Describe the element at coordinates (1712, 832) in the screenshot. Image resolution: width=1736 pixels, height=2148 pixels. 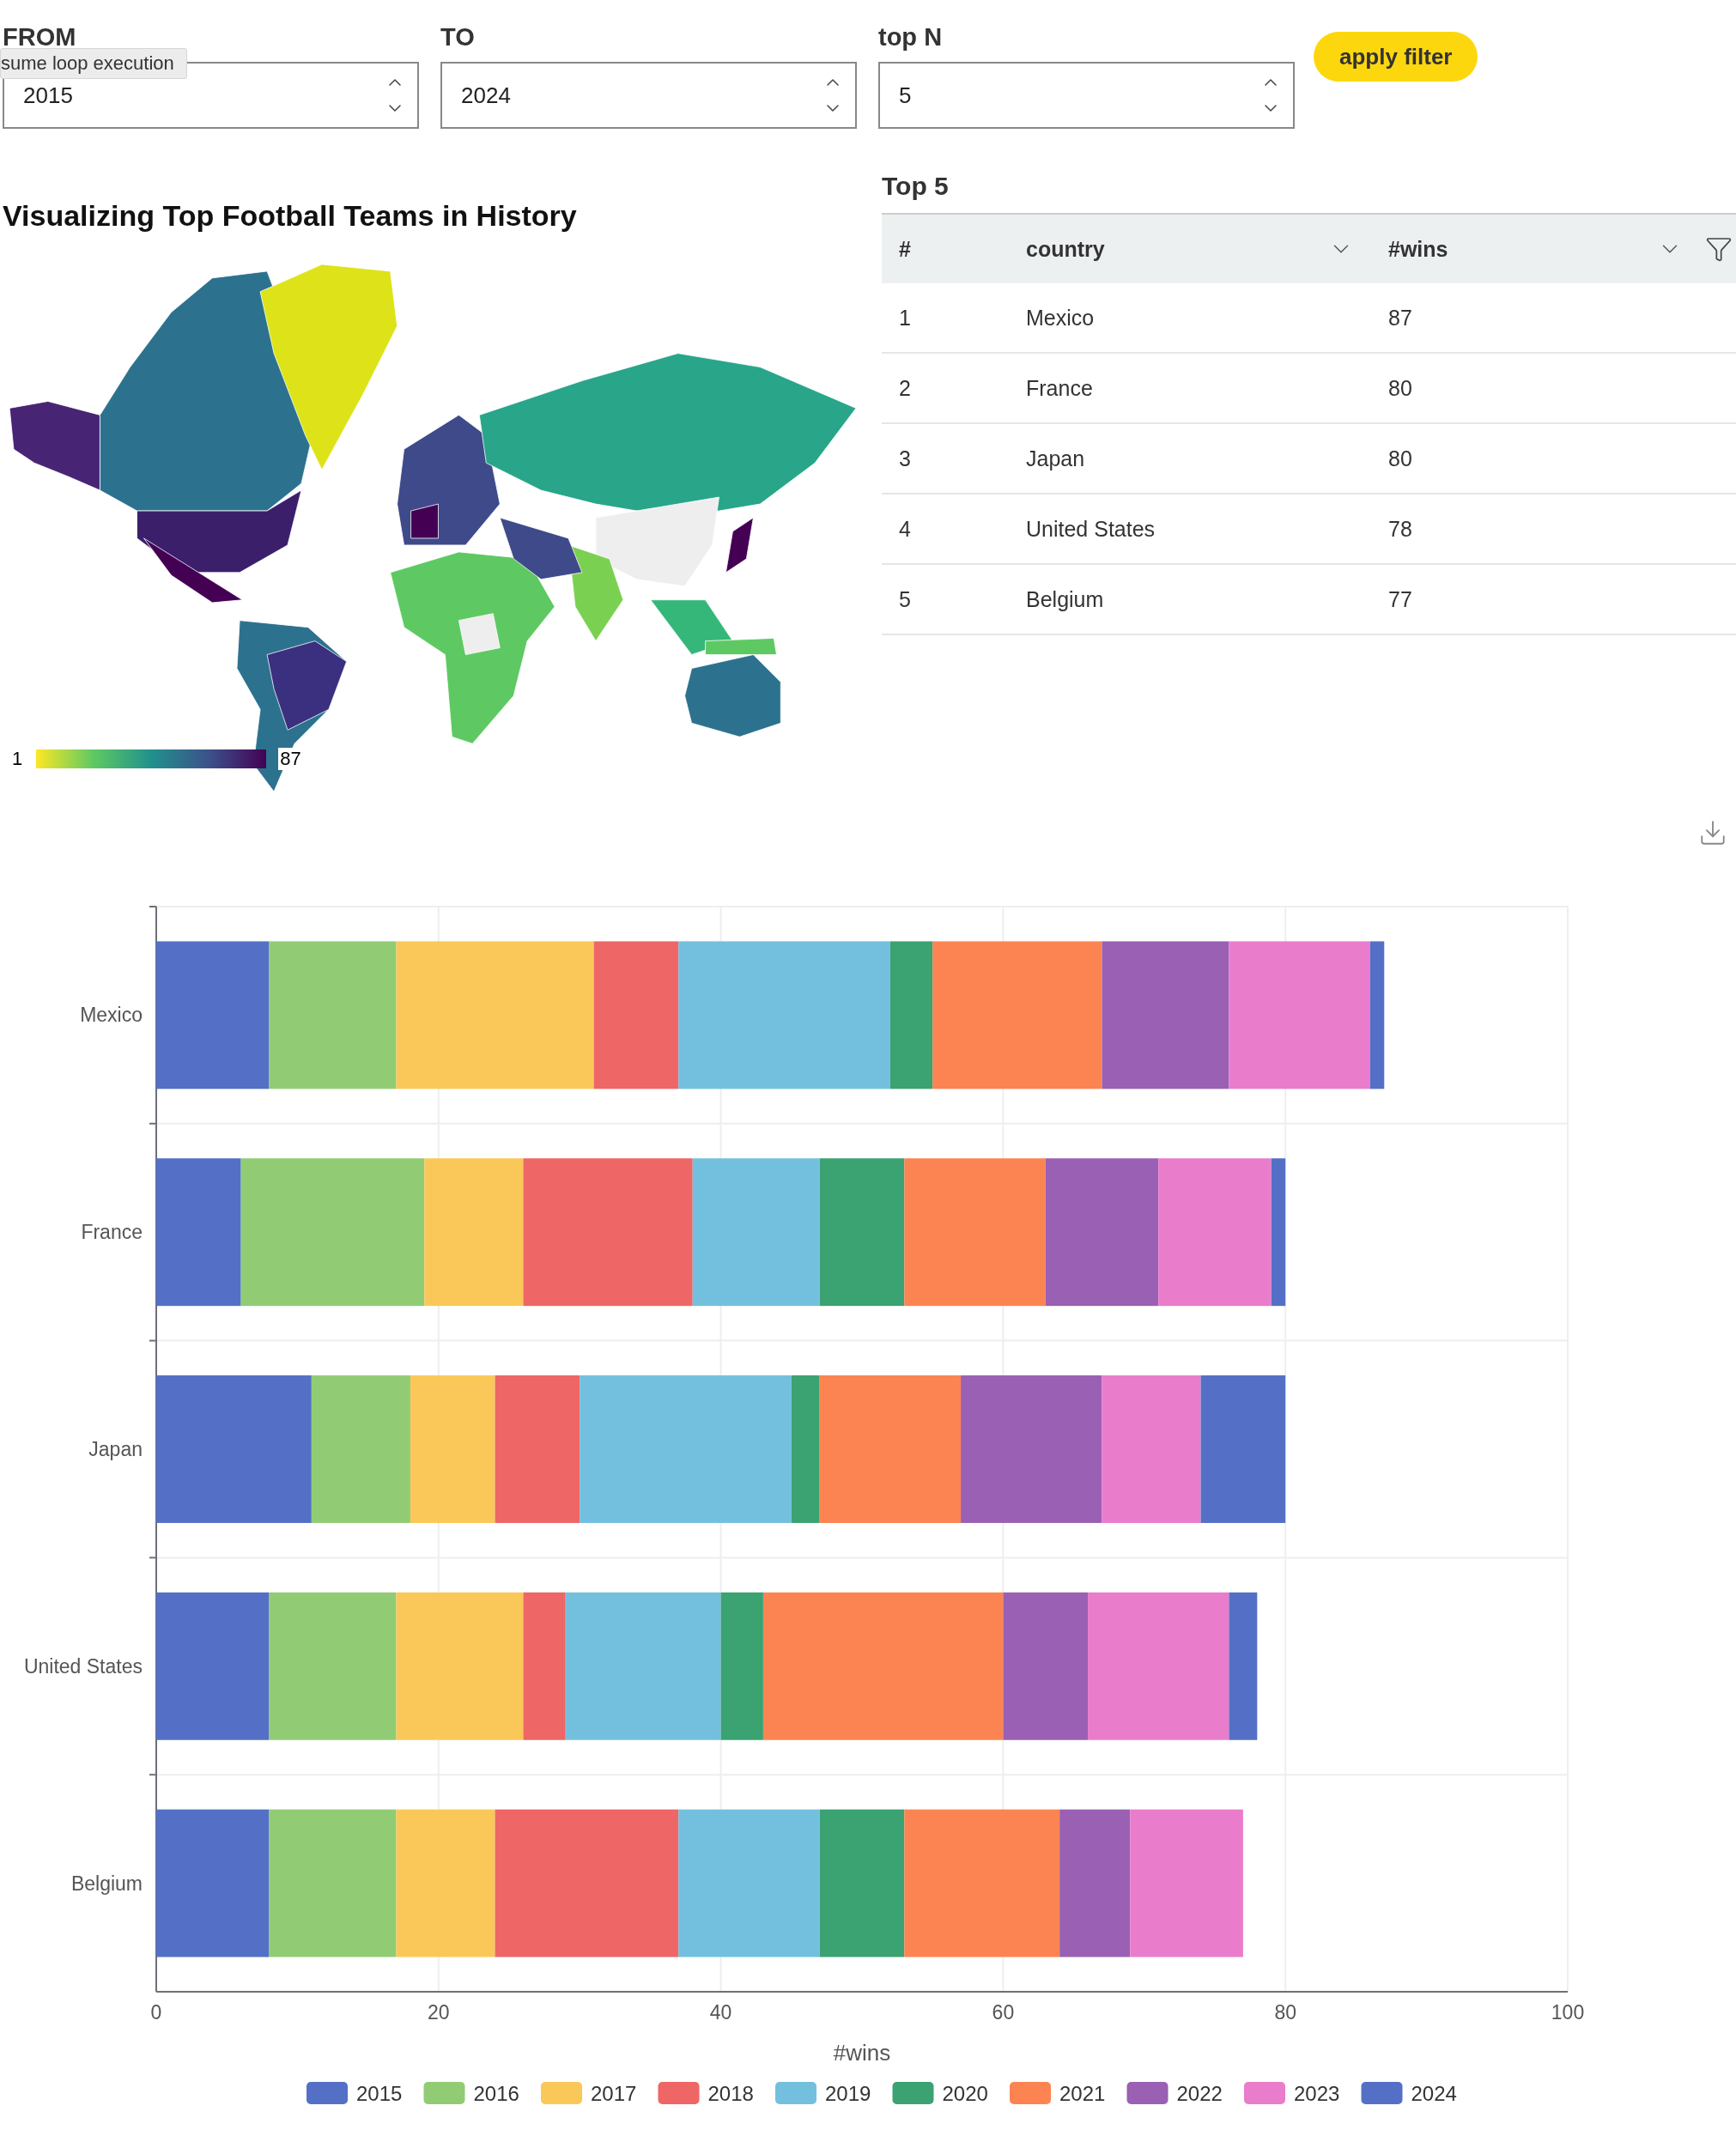
I see `download-icon` at that location.